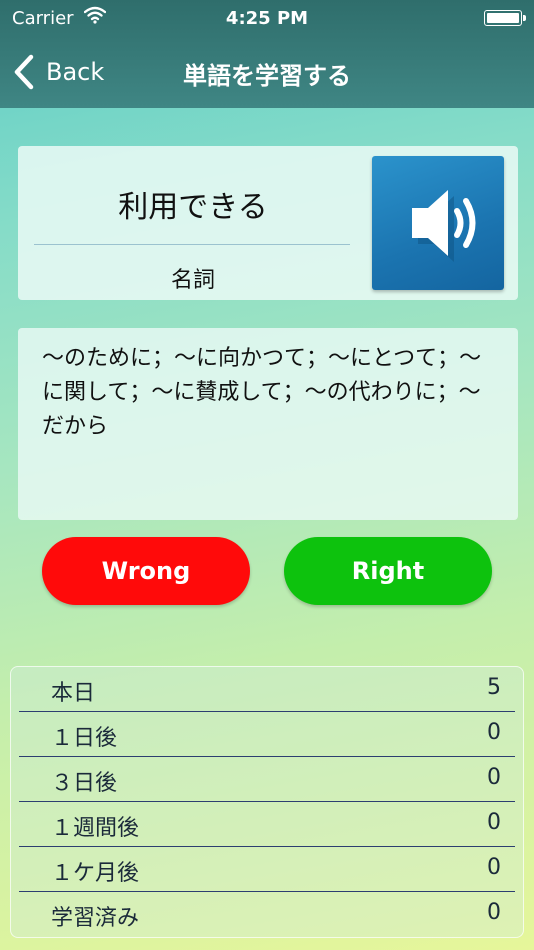  What do you see at coordinates (494, 687) in the screenshot?
I see `stat-count: 5` at bounding box center [494, 687].